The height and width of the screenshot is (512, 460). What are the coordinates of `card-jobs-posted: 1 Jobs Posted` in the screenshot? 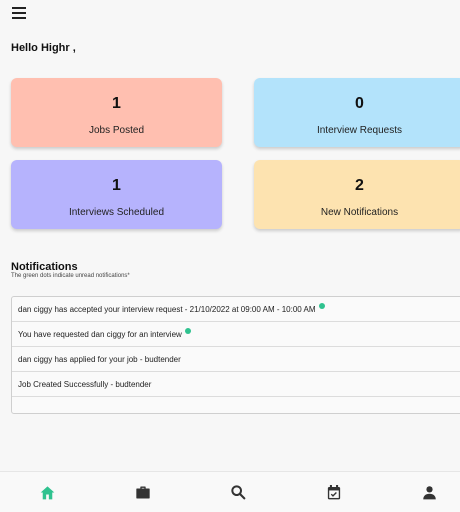 It's located at (116, 112).